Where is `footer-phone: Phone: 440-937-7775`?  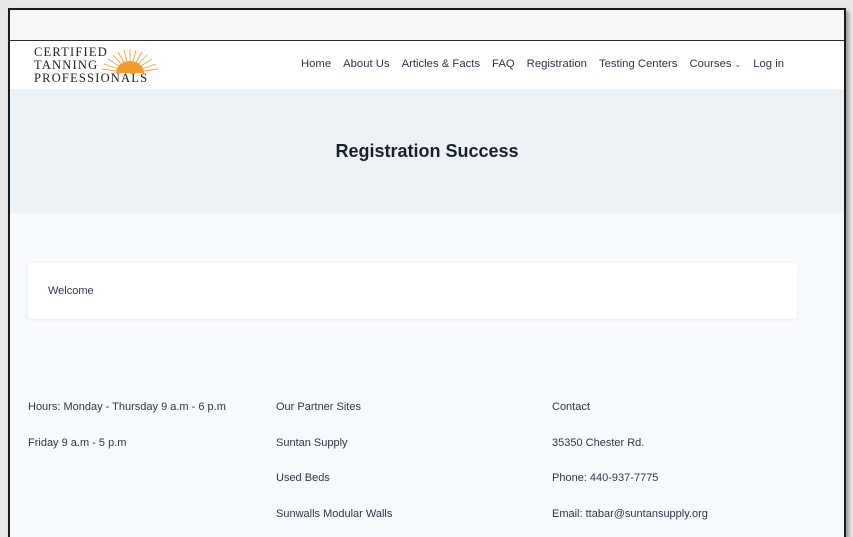 footer-phone: Phone: 440-937-7775 is located at coordinates (605, 478).